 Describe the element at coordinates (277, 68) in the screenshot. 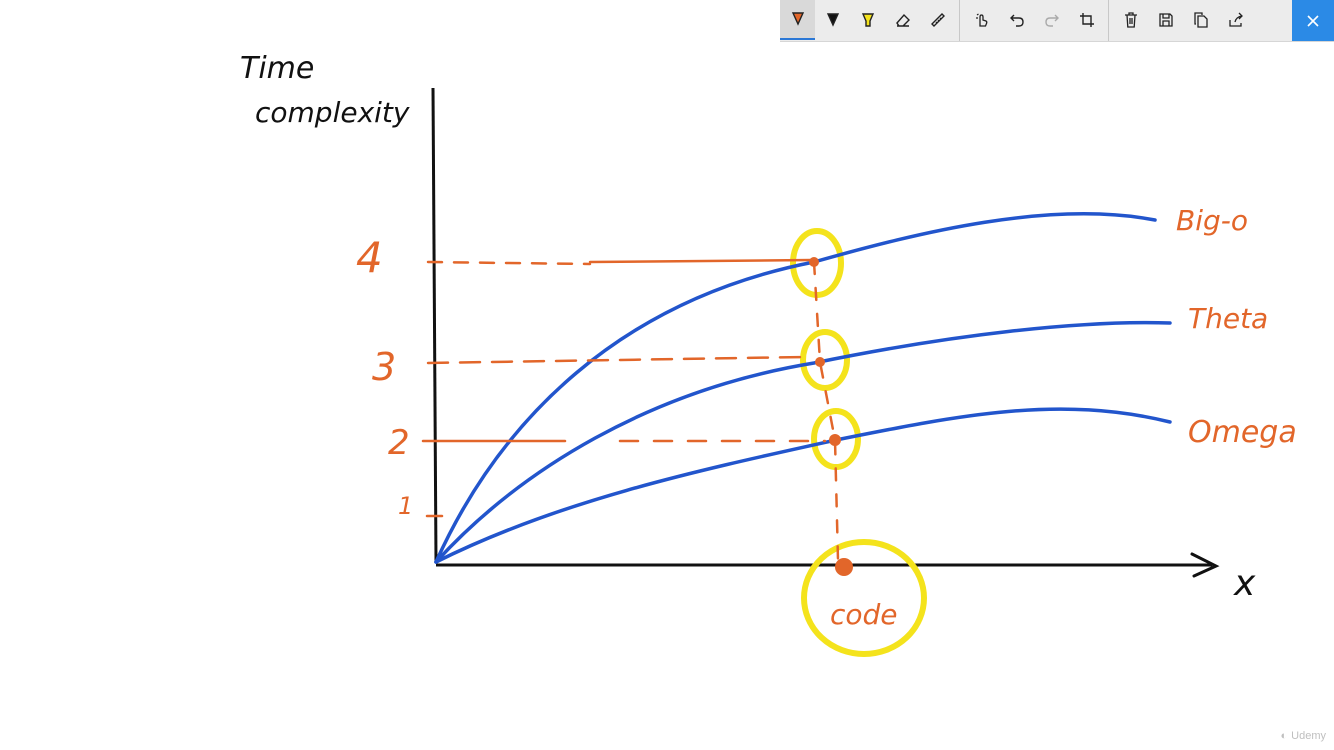

I see `y-axis-label-line1: Time` at that location.